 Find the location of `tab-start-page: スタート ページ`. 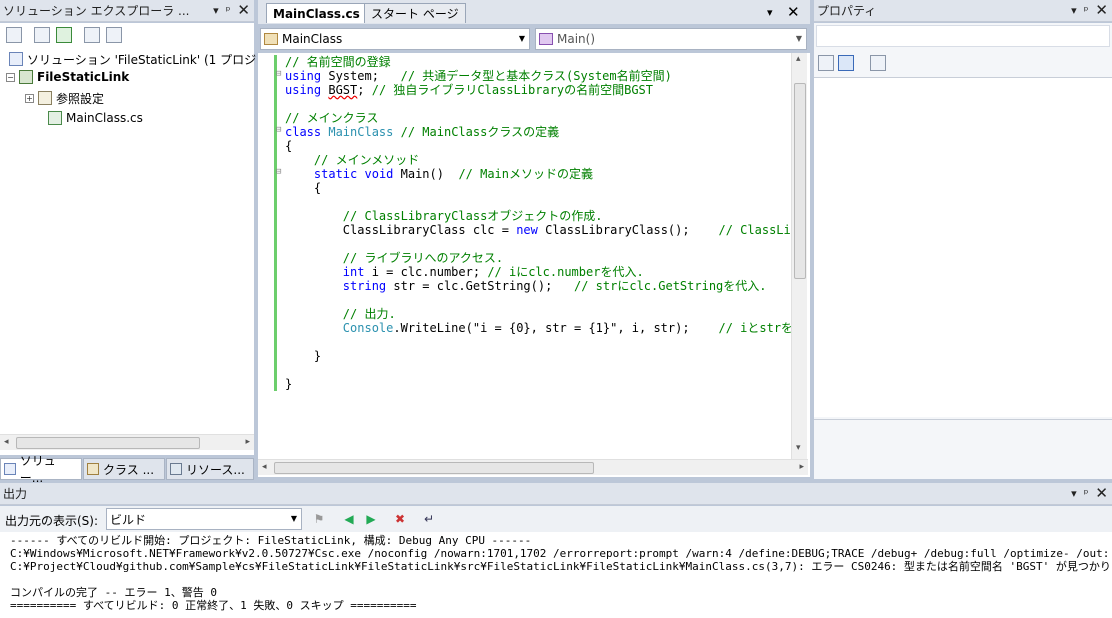

tab-start-page: スタート ページ is located at coordinates (415, 13).